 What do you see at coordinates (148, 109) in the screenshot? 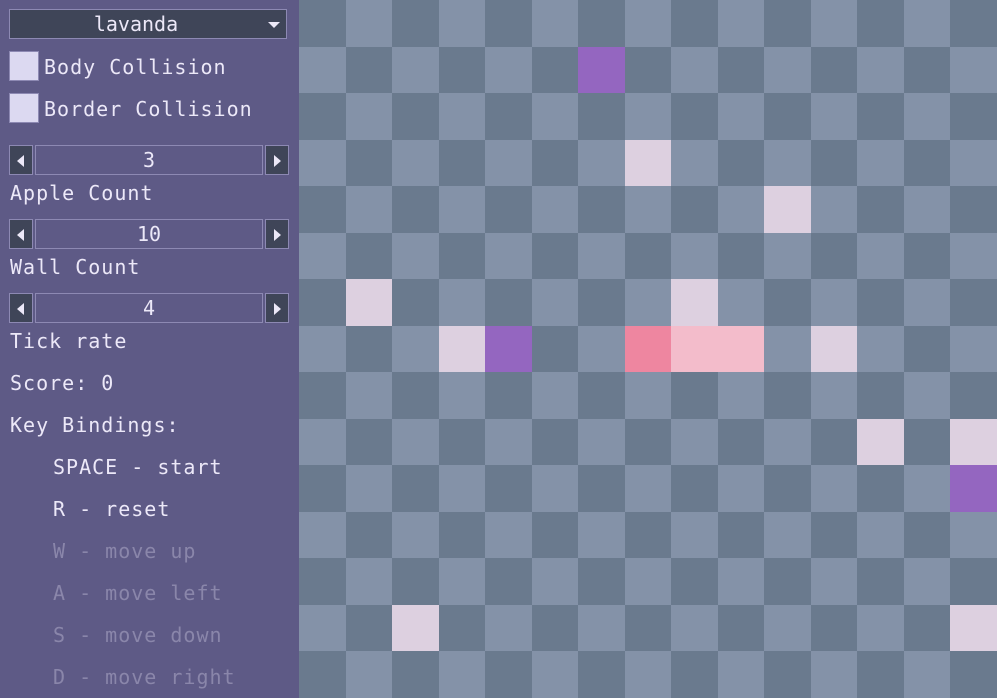
I see `border-collision-label: Border Collision` at bounding box center [148, 109].